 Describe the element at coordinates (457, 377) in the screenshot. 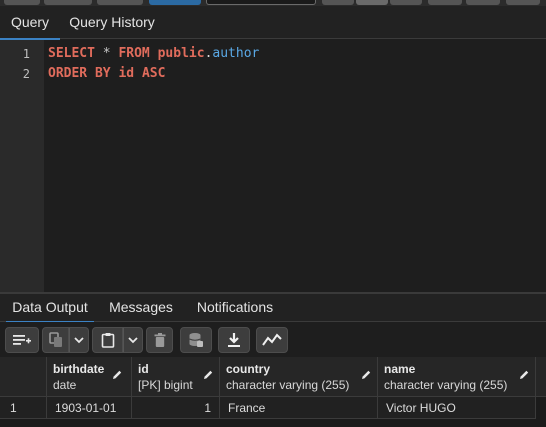

I see `column-header-name: name character varying (255)` at that location.